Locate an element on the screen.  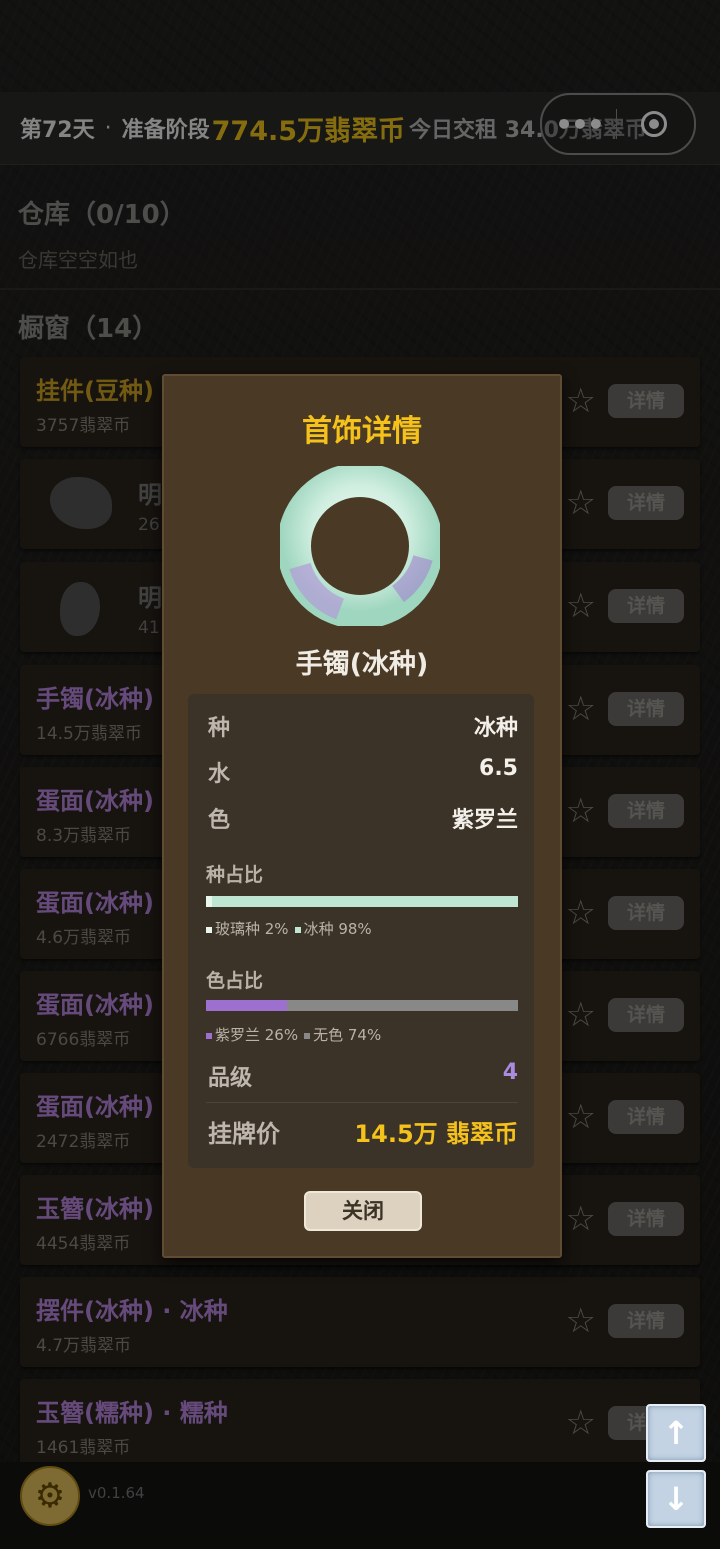
listing-price-row: 挂牌价 14.5万 翡翠币 is located at coordinates (363, 1134).